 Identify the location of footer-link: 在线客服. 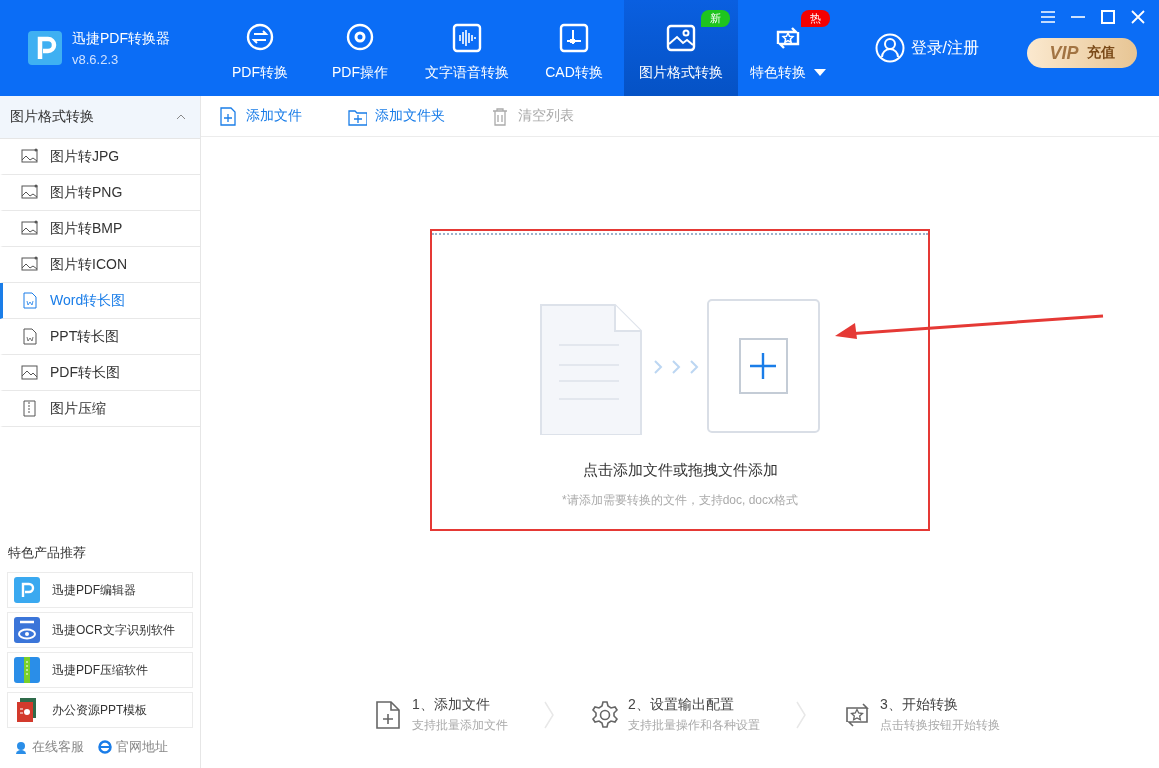
(49, 747).